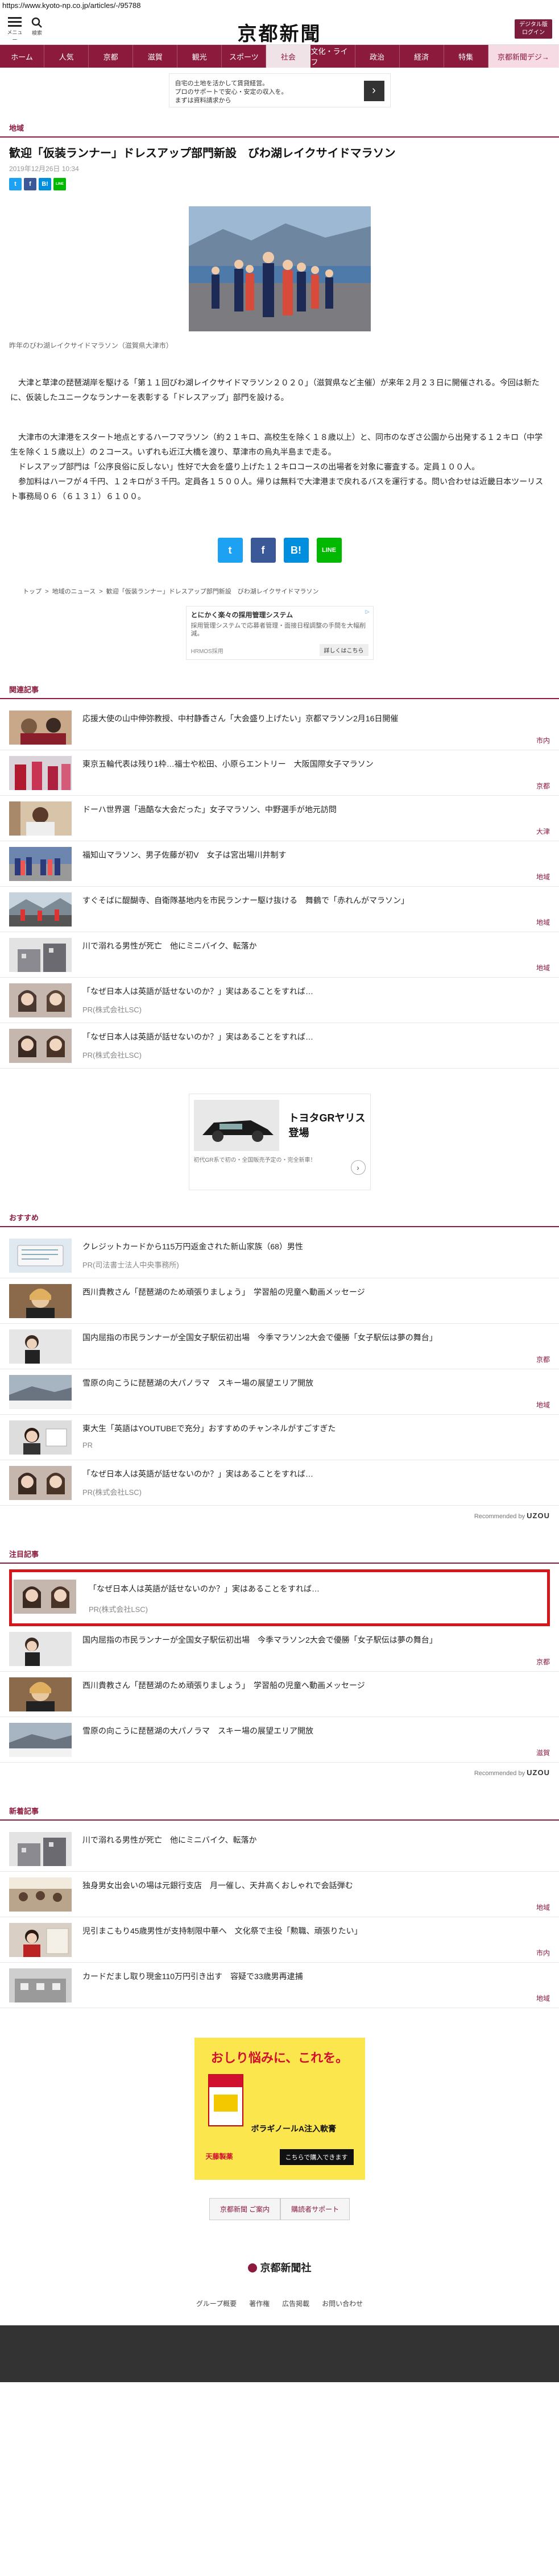 The height and width of the screenshot is (2576, 559). What do you see at coordinates (279, 1438) in the screenshot?
I see `osusume-item-5: 東大生「英語はYOUTUBEで充分」おすすめのチャンネルがすごすぎた PR` at bounding box center [279, 1438].